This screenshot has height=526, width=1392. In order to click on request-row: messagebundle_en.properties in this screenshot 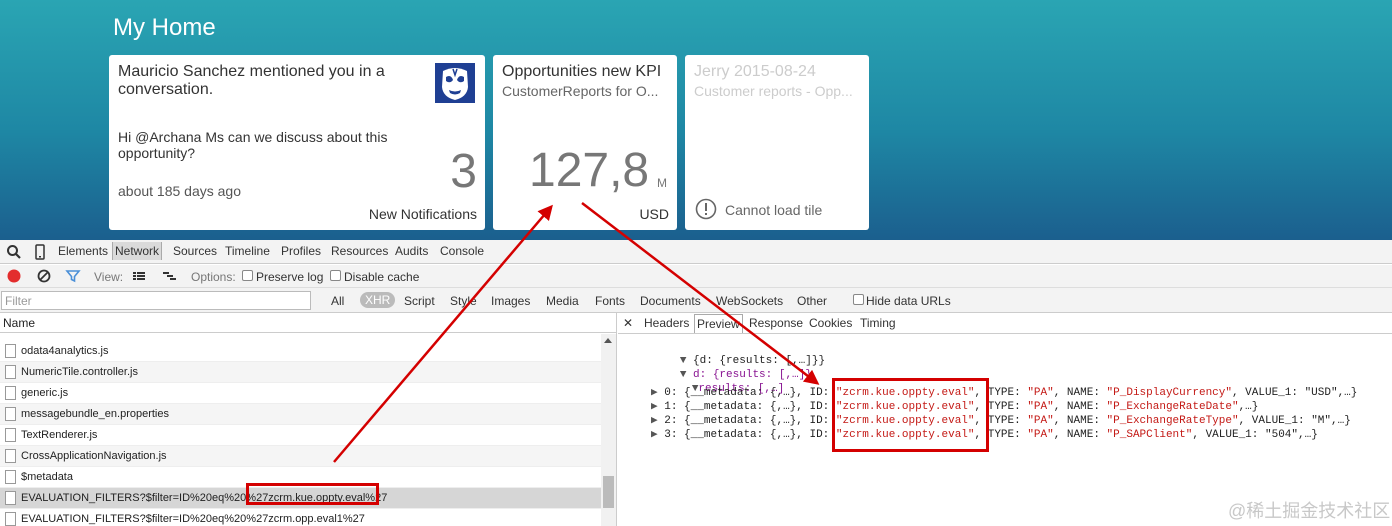, I will do `click(300, 414)`.